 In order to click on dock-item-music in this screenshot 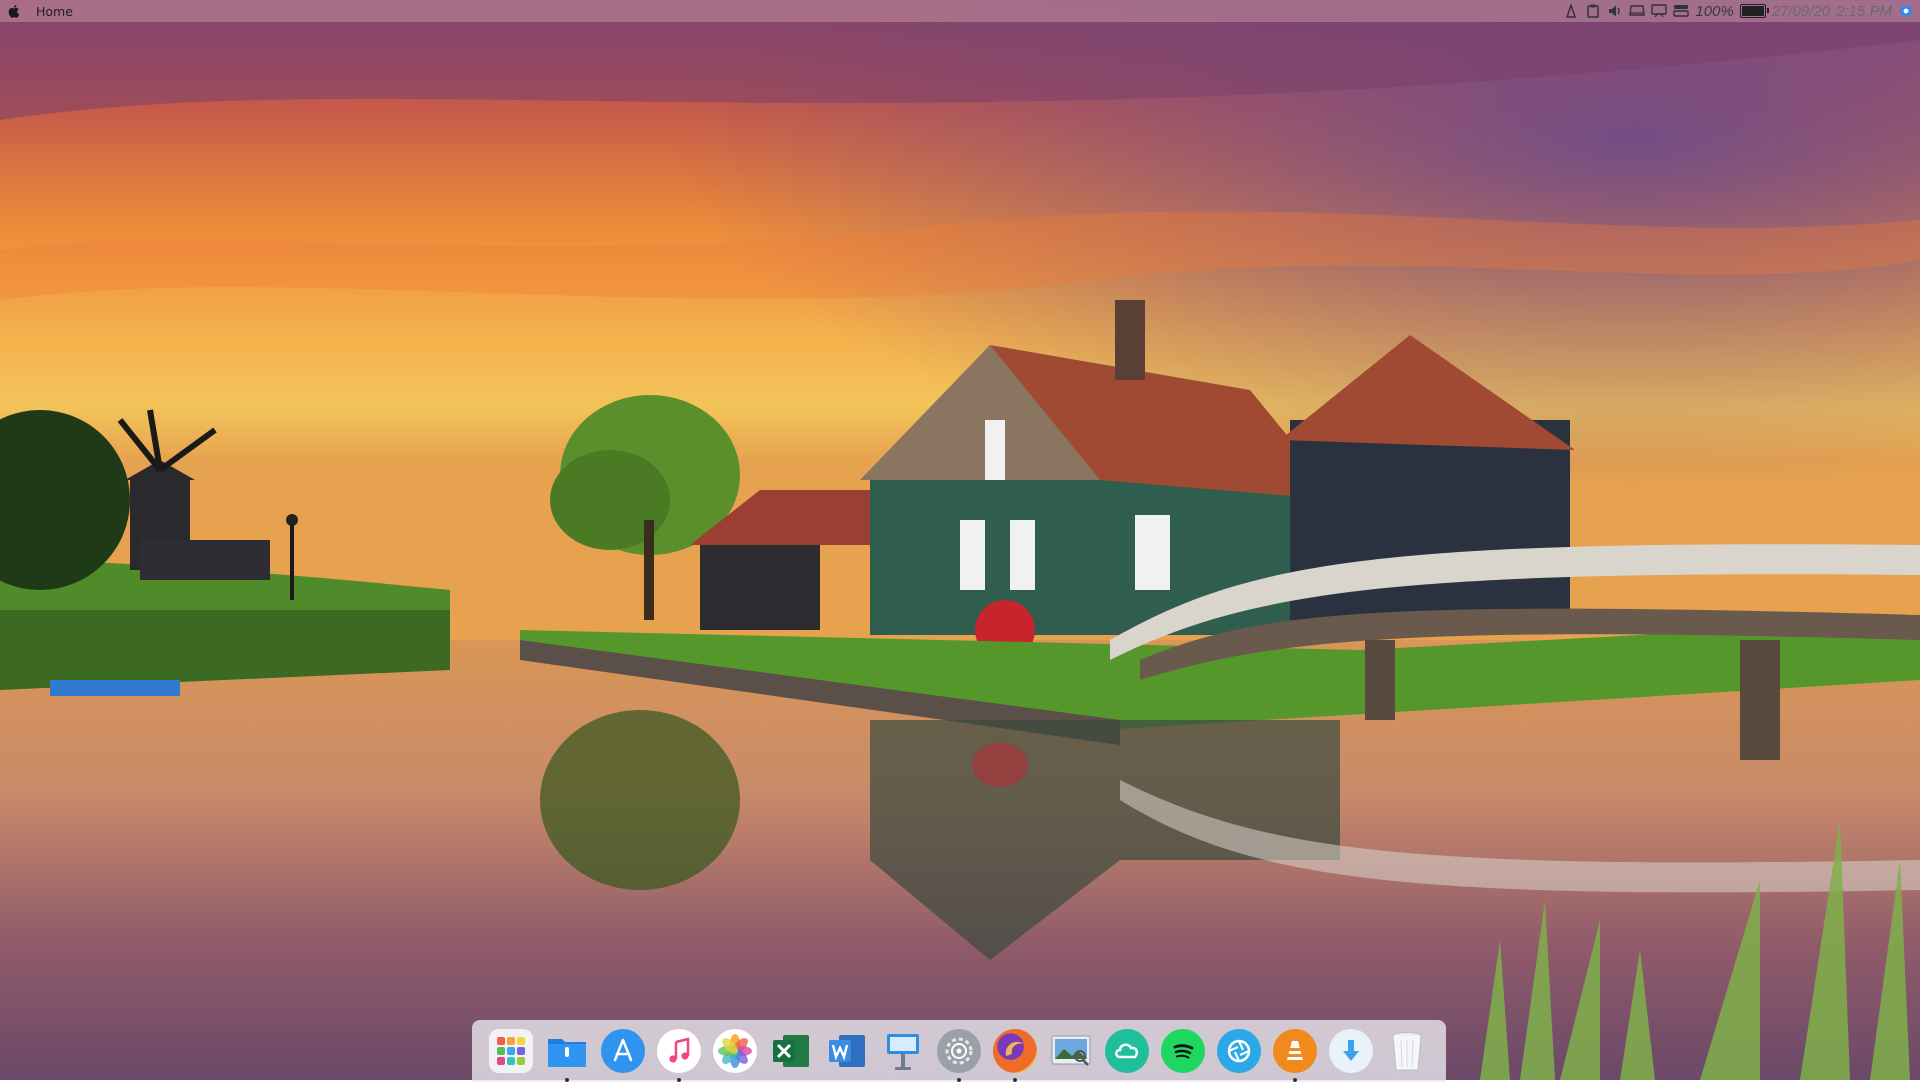, I will do `click(679, 1055)`.